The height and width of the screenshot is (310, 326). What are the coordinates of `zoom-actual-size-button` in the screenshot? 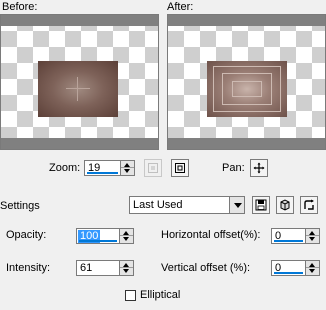 It's located at (180, 168).